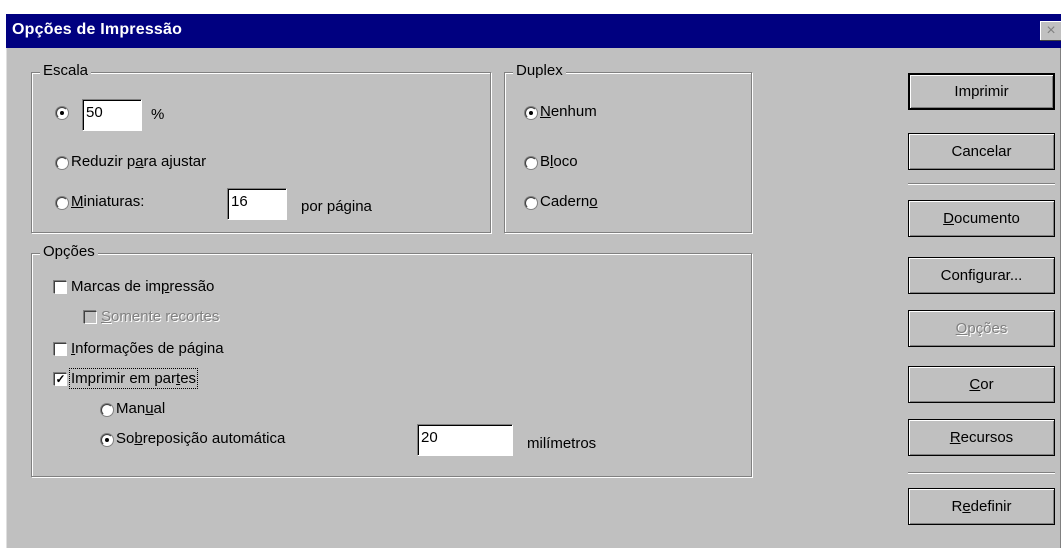  I want to click on scale-percent-input: 50, so click(112, 115).